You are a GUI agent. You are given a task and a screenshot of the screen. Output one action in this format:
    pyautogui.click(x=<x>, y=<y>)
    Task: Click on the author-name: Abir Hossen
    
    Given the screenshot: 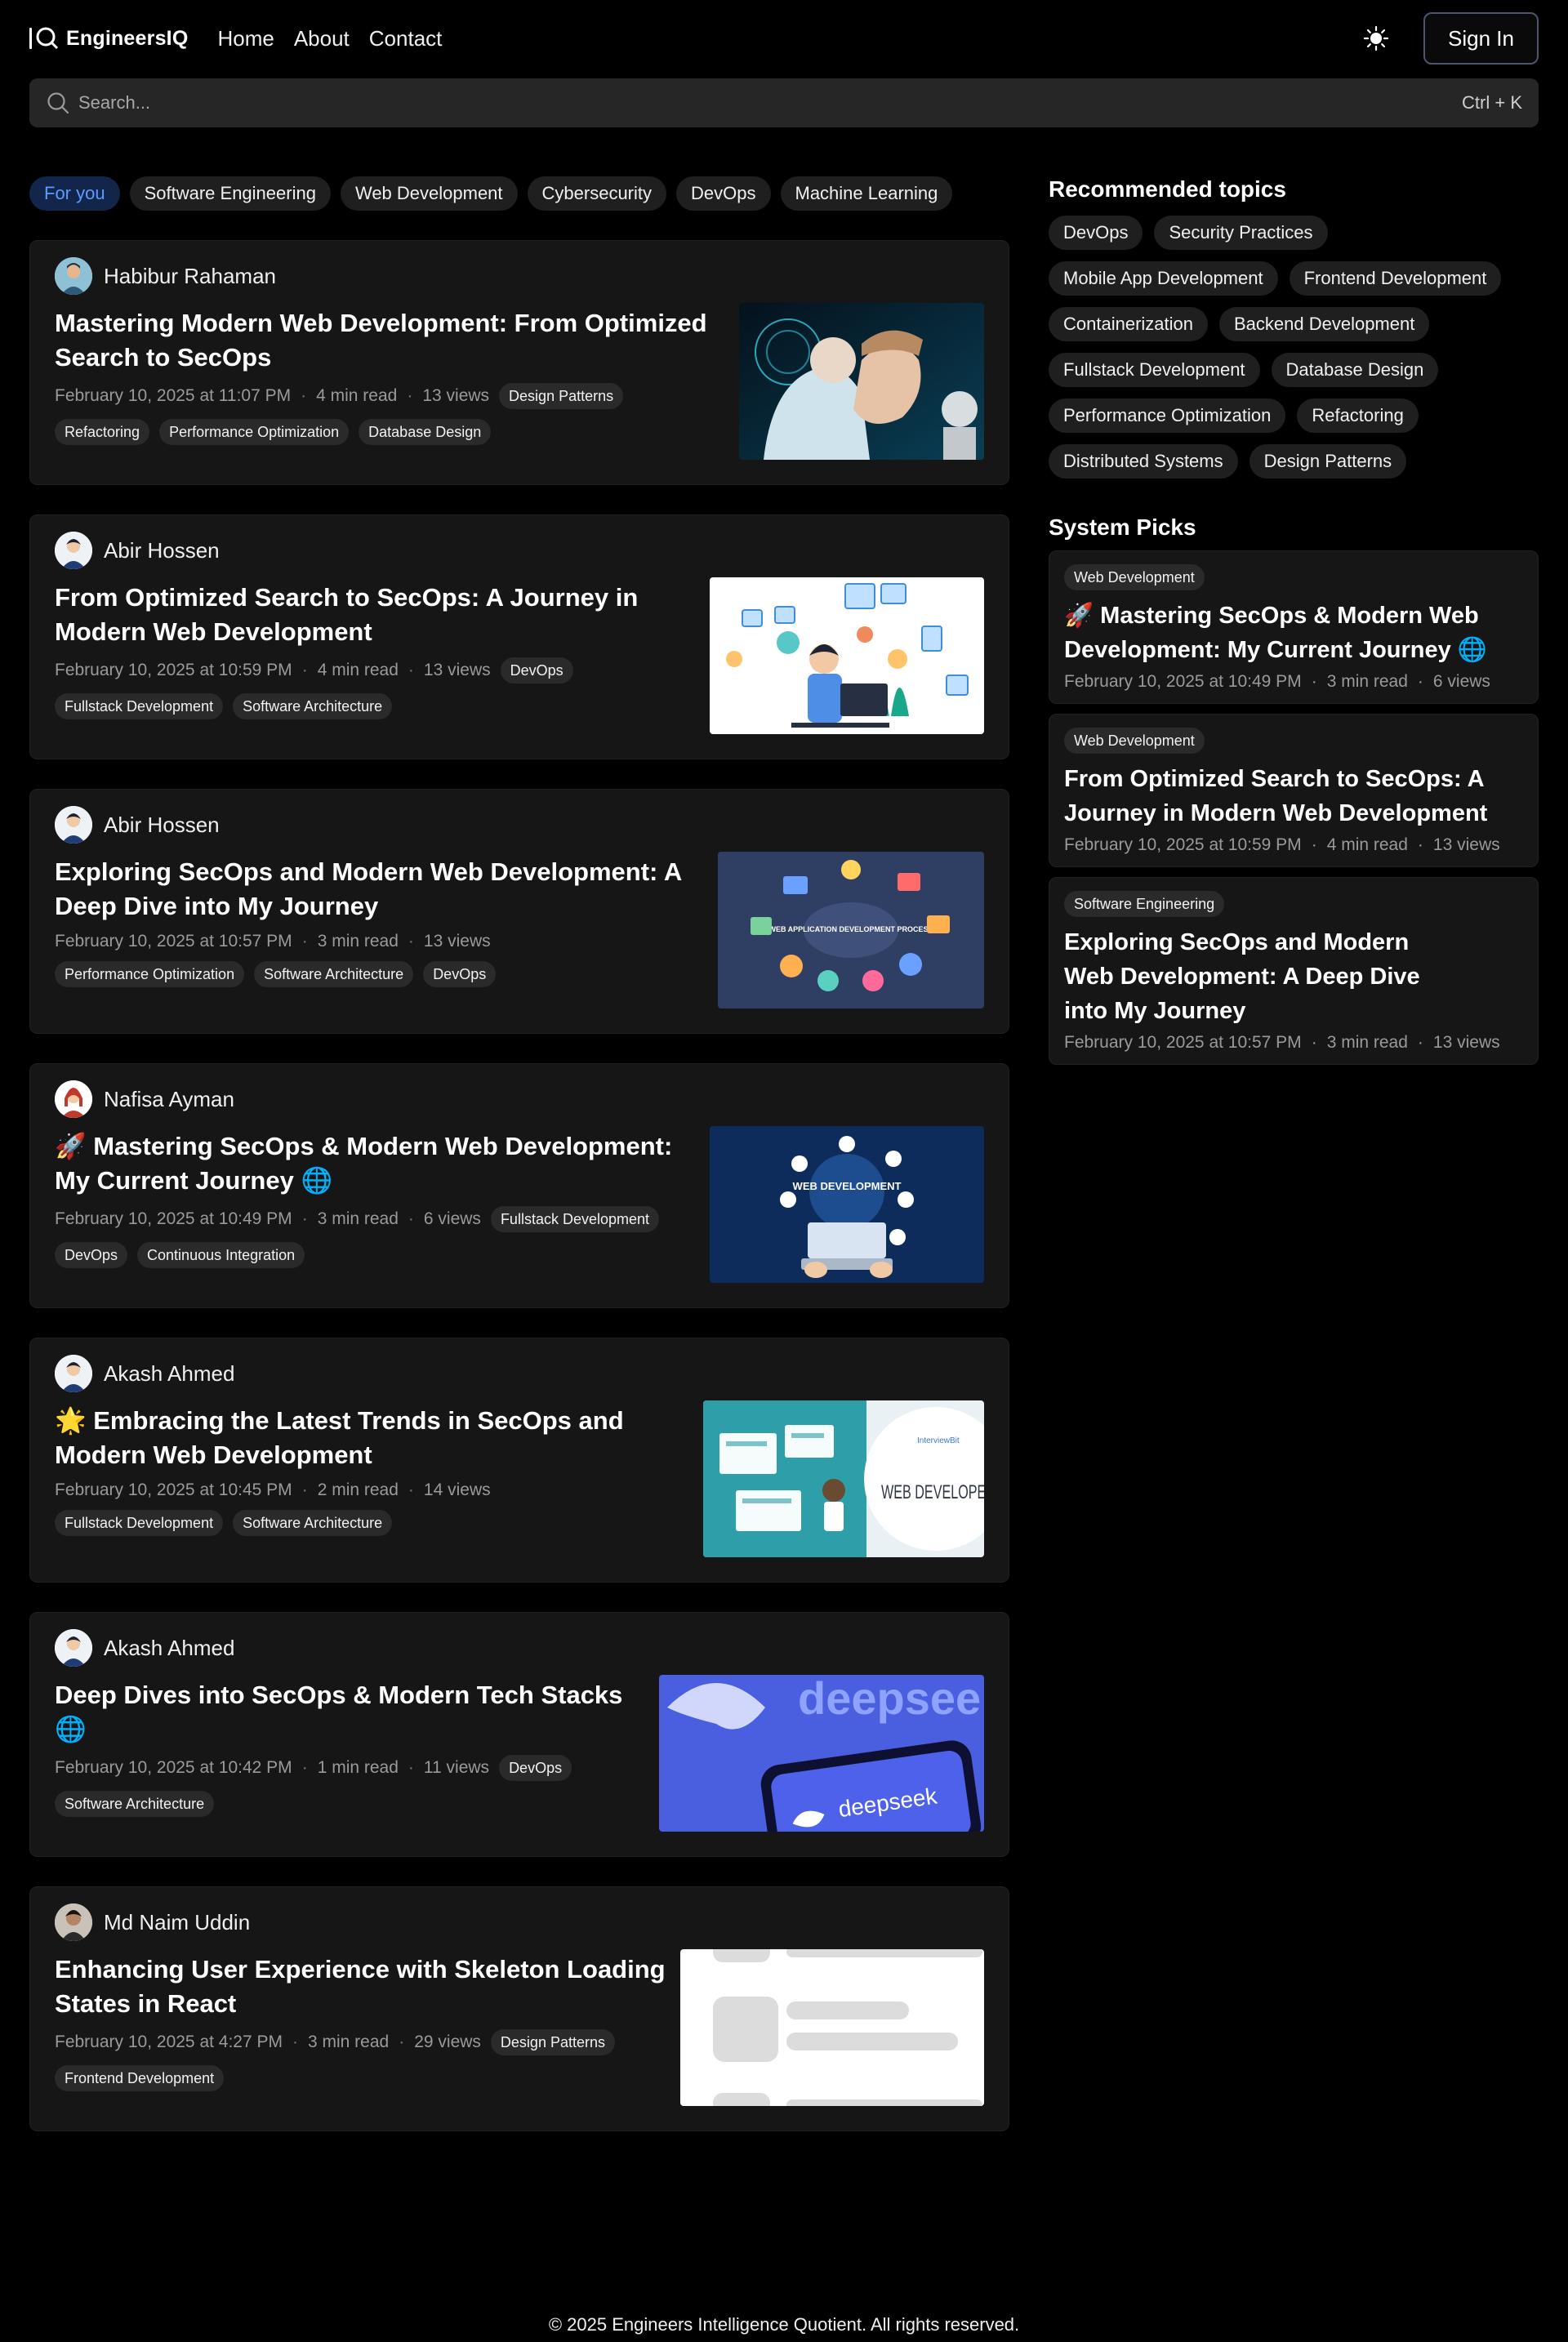 What is the action you would take?
    pyautogui.click(x=162, y=824)
    